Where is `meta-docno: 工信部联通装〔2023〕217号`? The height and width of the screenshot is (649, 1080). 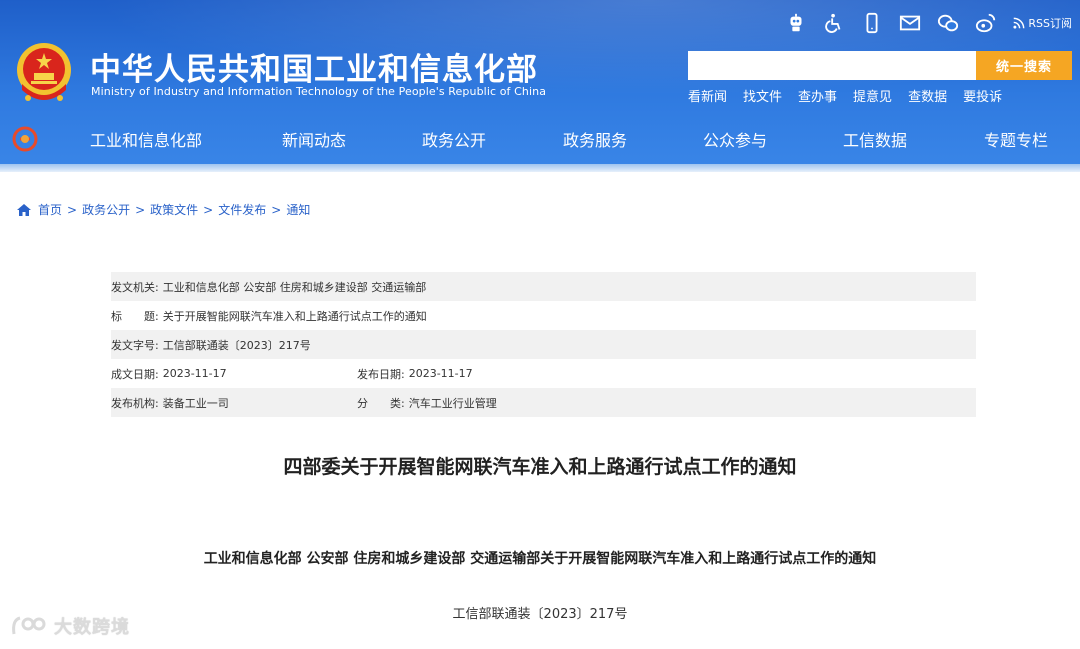
meta-docno: 工信部联通装〔2023〕217号 is located at coordinates (236, 345).